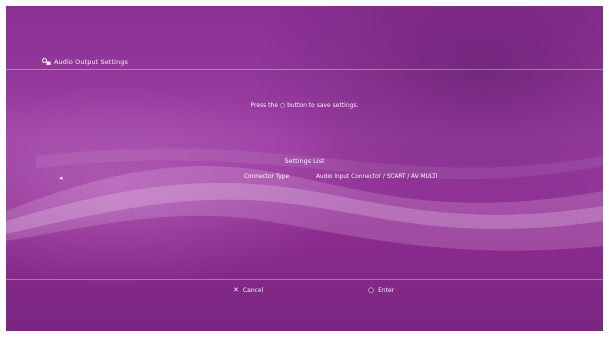  I want to click on cancel-button: ✕ Cancel, so click(248, 290).